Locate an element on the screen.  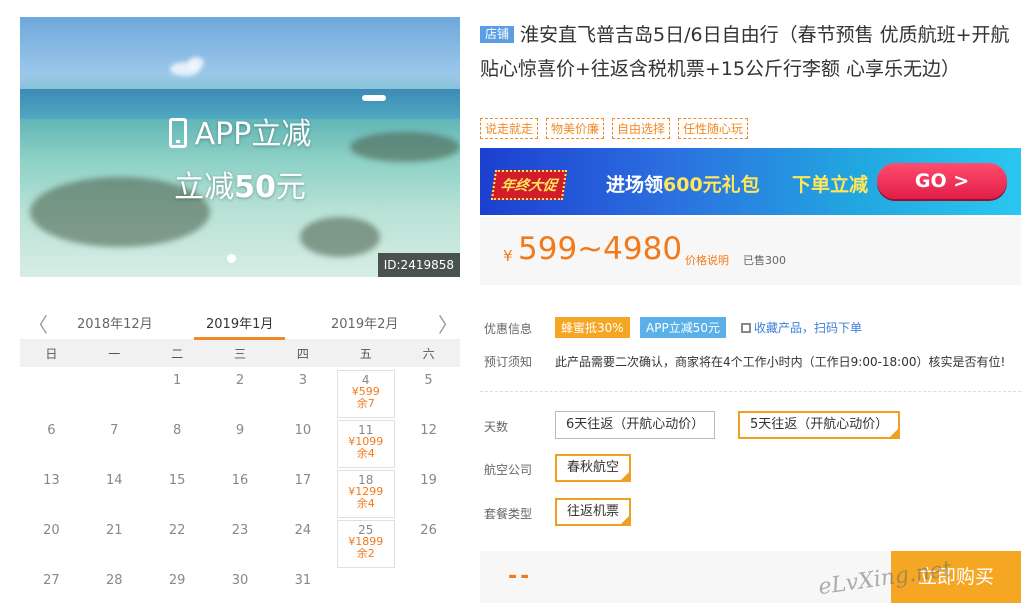
day-number: 26 is located at coordinates (428, 530).